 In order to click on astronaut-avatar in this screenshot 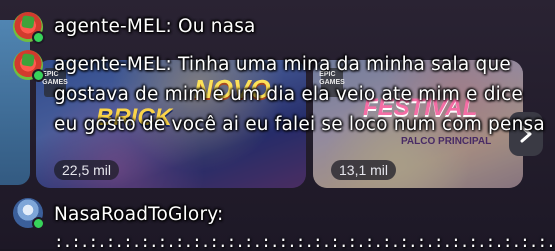, I will do `click(29, 214)`.